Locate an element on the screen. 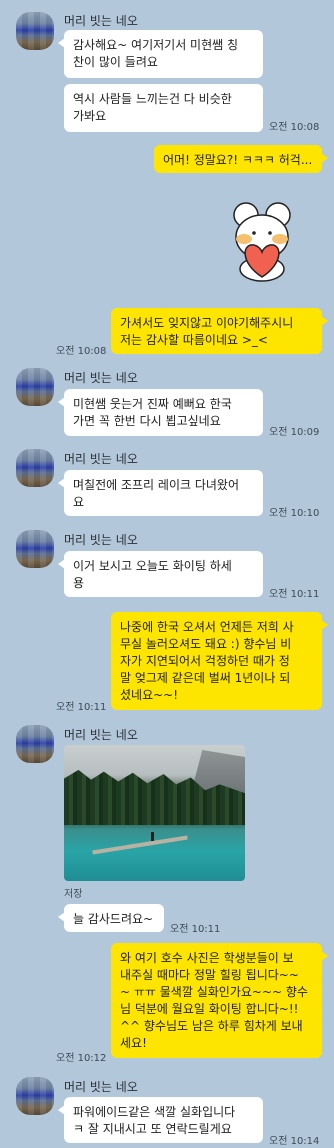 Image resolution: width=334 pixels, height=1148 pixels. message-time: 오전 10:14 is located at coordinates (294, 1141).